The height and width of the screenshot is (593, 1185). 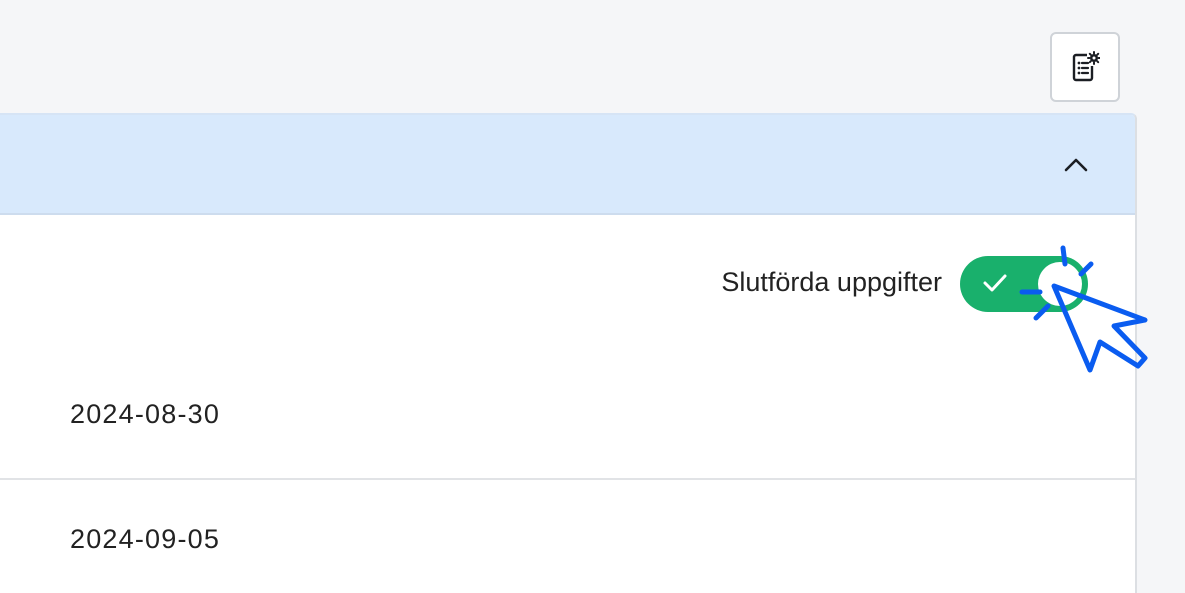 What do you see at coordinates (1024, 284) in the screenshot?
I see `completed-tasks-toggle` at bounding box center [1024, 284].